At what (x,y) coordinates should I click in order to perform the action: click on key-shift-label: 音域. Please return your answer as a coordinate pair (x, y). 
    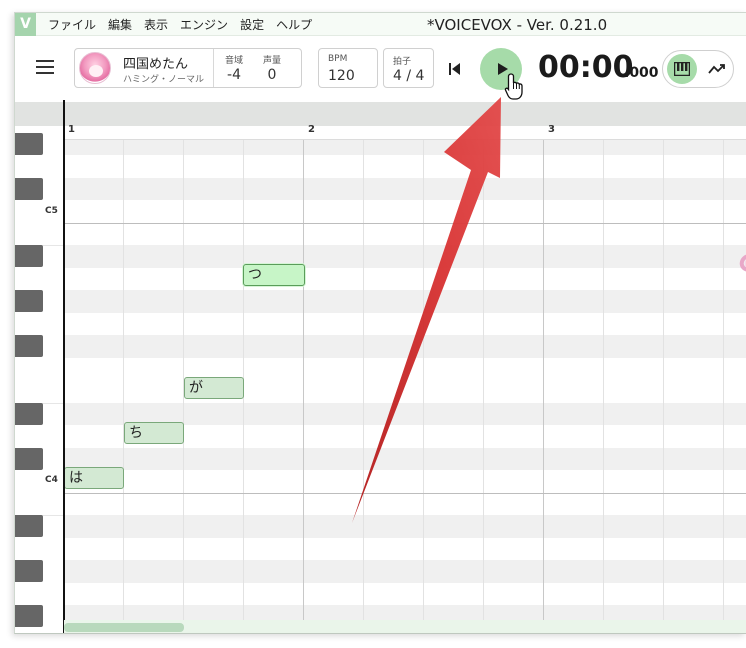
    Looking at the image, I should click on (233, 61).